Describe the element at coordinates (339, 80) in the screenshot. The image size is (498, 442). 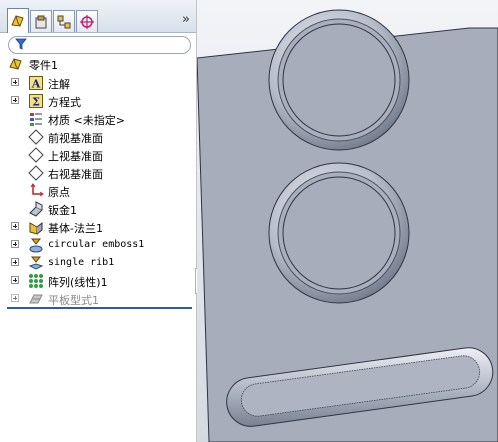
I see `emboss-upper` at that location.